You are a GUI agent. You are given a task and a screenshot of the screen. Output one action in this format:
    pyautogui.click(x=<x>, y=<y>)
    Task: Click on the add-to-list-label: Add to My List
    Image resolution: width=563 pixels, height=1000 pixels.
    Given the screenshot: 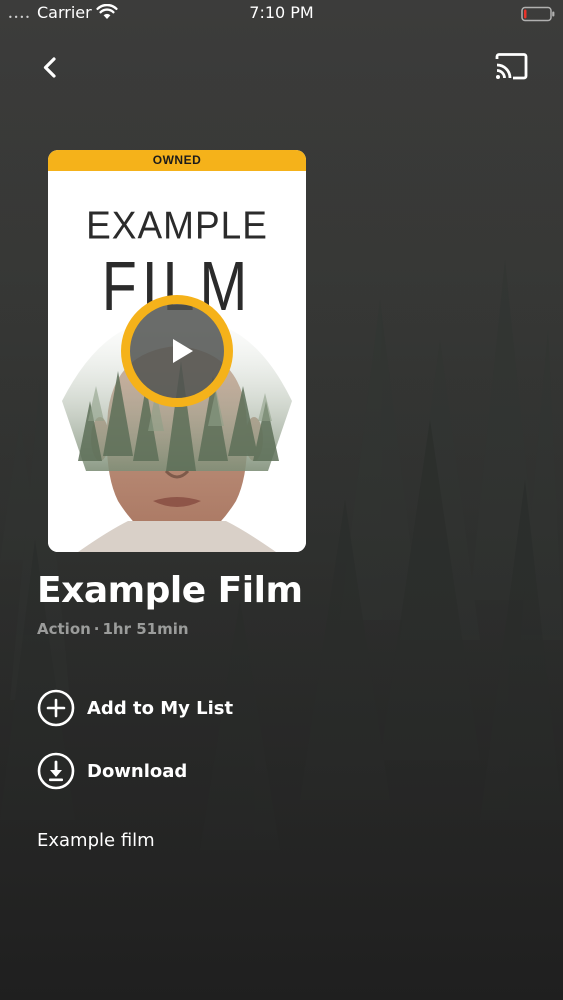 What is the action you would take?
    pyautogui.click(x=160, y=708)
    